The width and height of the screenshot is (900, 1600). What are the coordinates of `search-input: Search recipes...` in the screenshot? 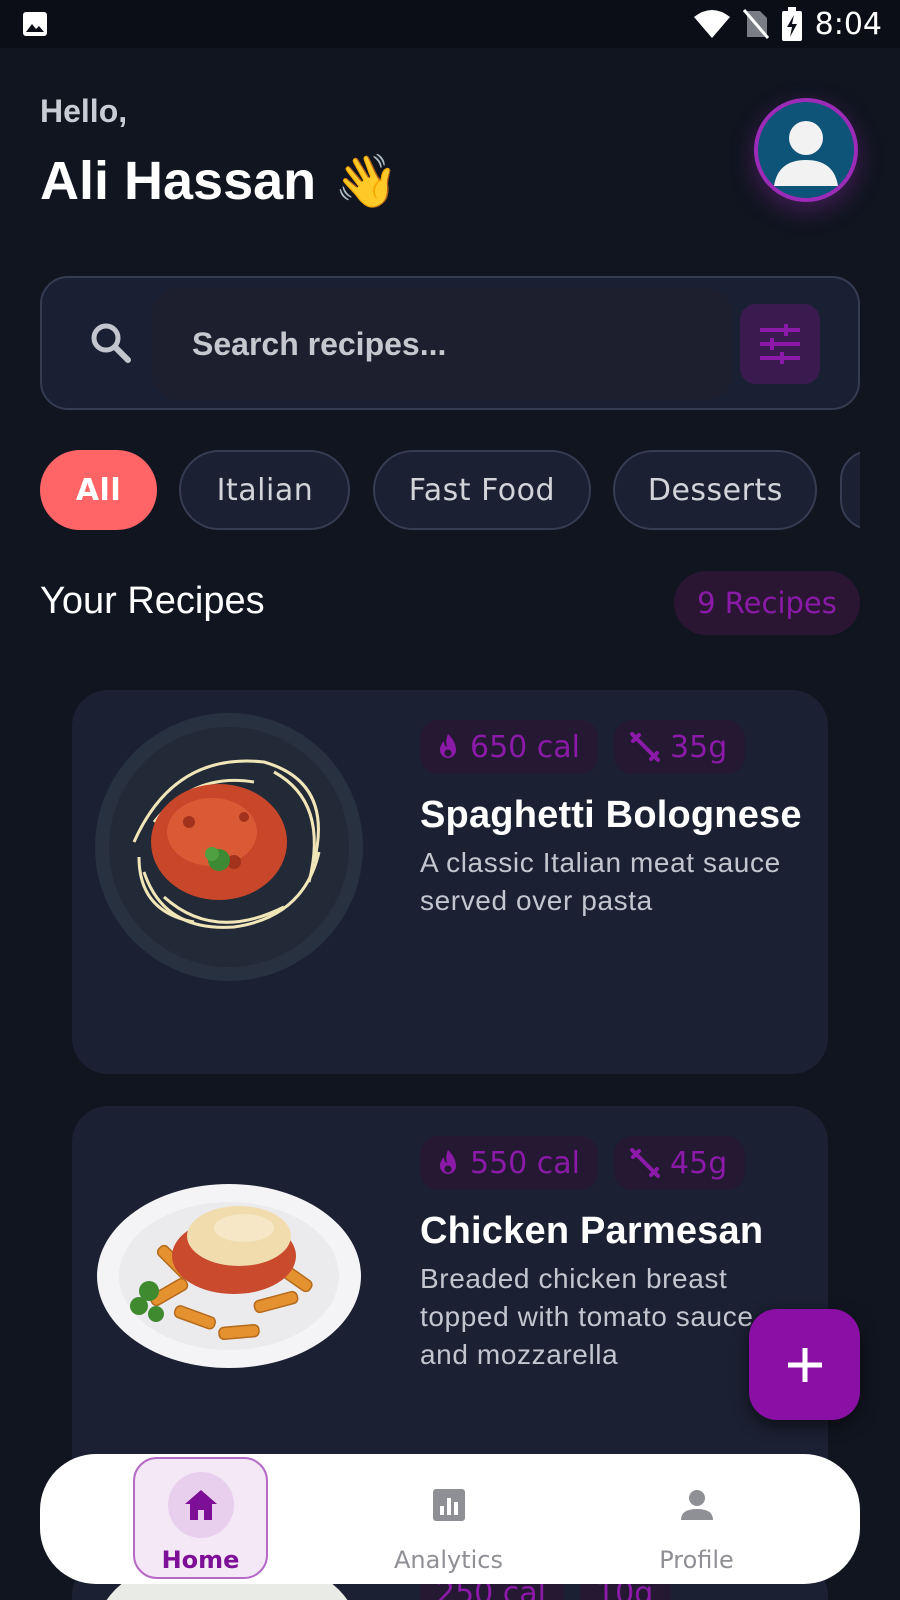 It's located at (442, 344).